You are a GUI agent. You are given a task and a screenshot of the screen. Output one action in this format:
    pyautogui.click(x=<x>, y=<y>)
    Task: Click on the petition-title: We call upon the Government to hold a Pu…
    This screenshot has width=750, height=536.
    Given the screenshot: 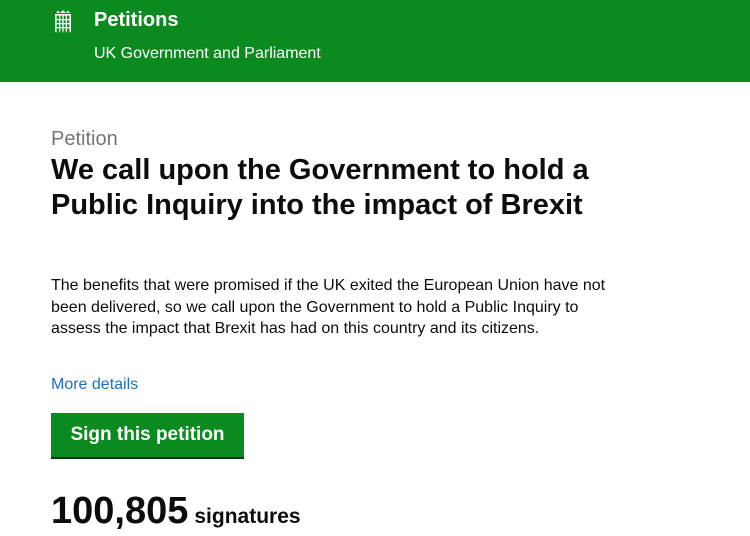 What is the action you would take?
    pyautogui.click(x=320, y=187)
    